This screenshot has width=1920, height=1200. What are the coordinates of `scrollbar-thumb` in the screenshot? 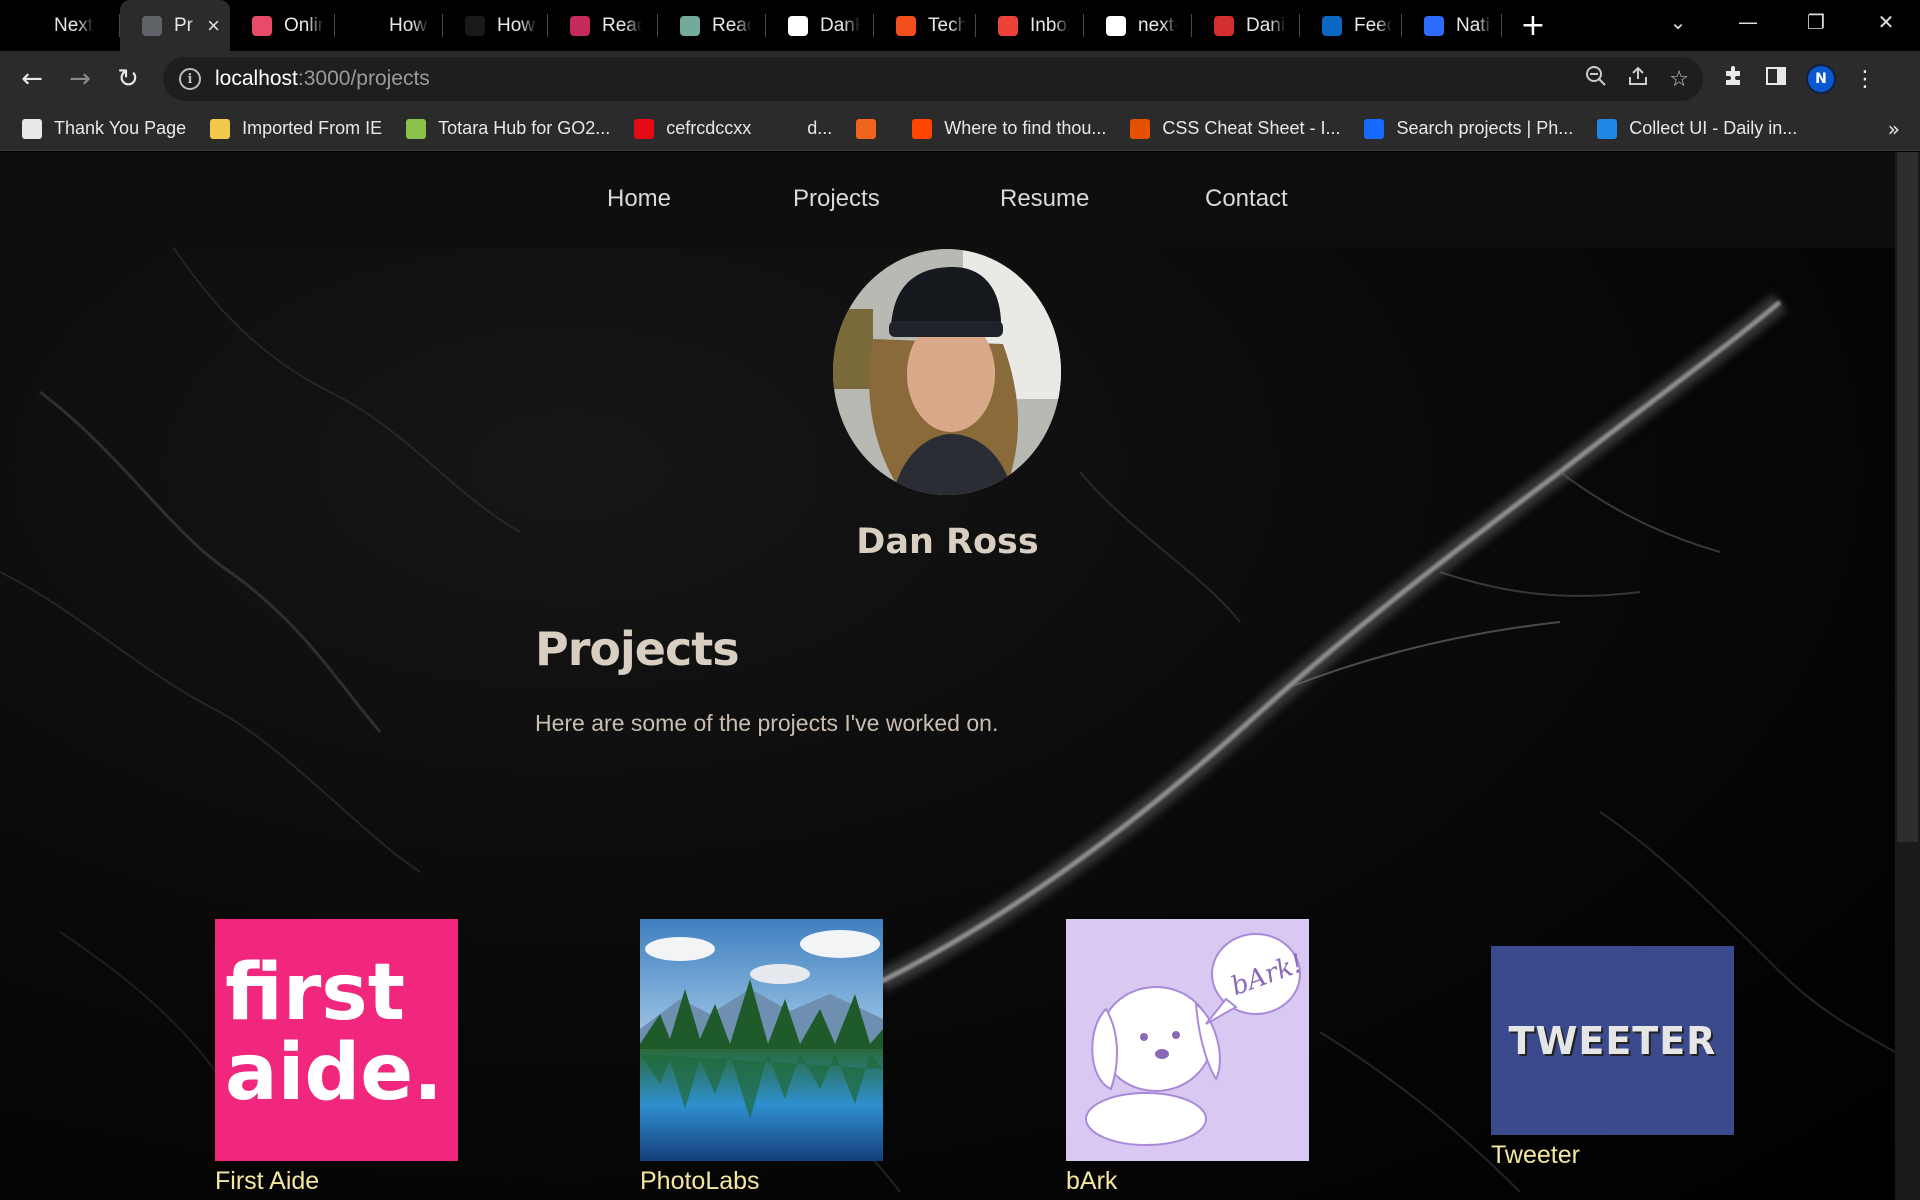 It's located at (1907, 497).